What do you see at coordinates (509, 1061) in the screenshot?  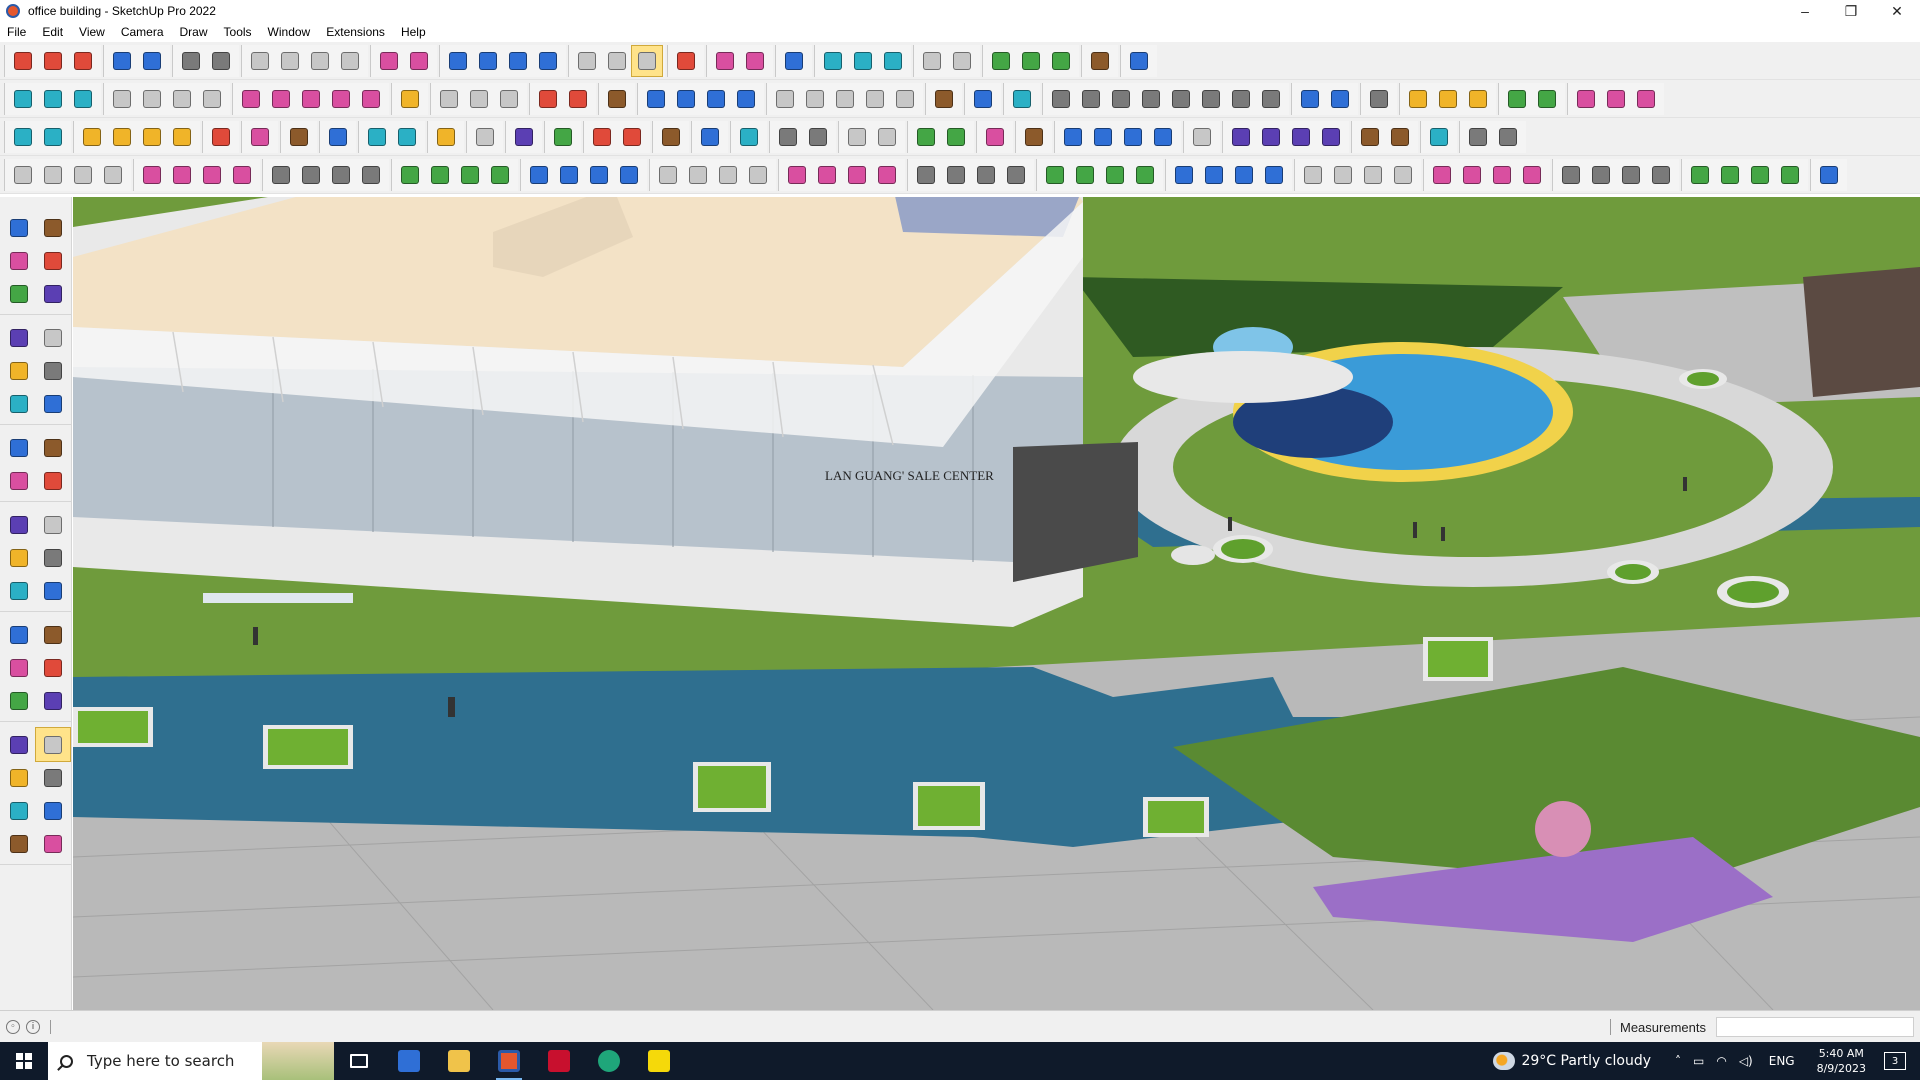 I see `sketchup-taskbar-app` at bounding box center [509, 1061].